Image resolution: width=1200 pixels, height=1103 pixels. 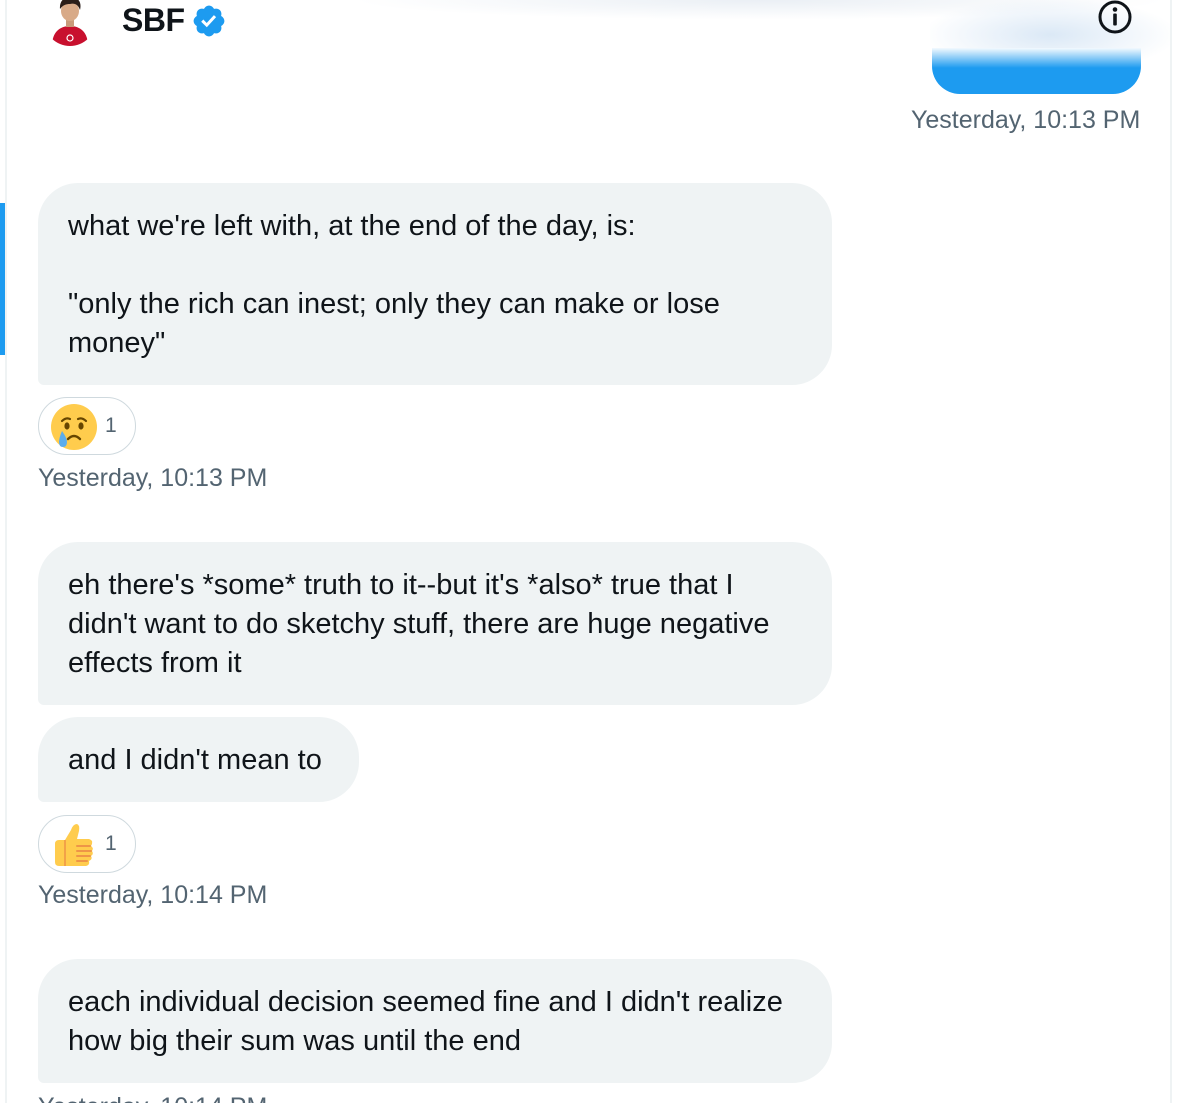 I want to click on info-button, so click(x=1115, y=18).